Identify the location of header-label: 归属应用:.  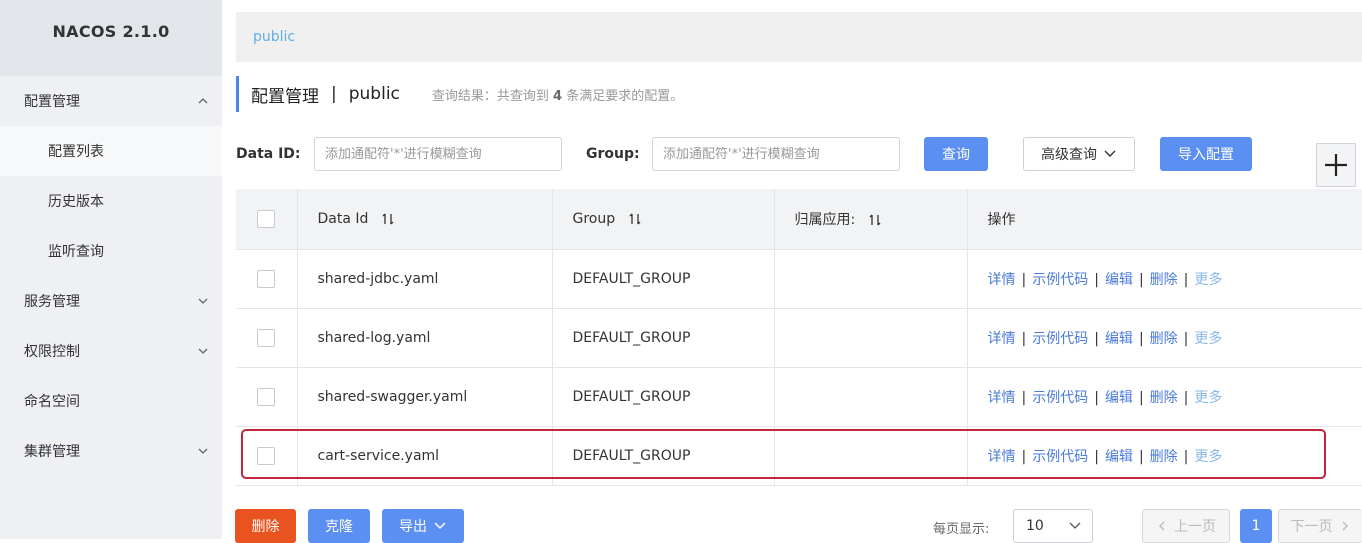
(825, 219).